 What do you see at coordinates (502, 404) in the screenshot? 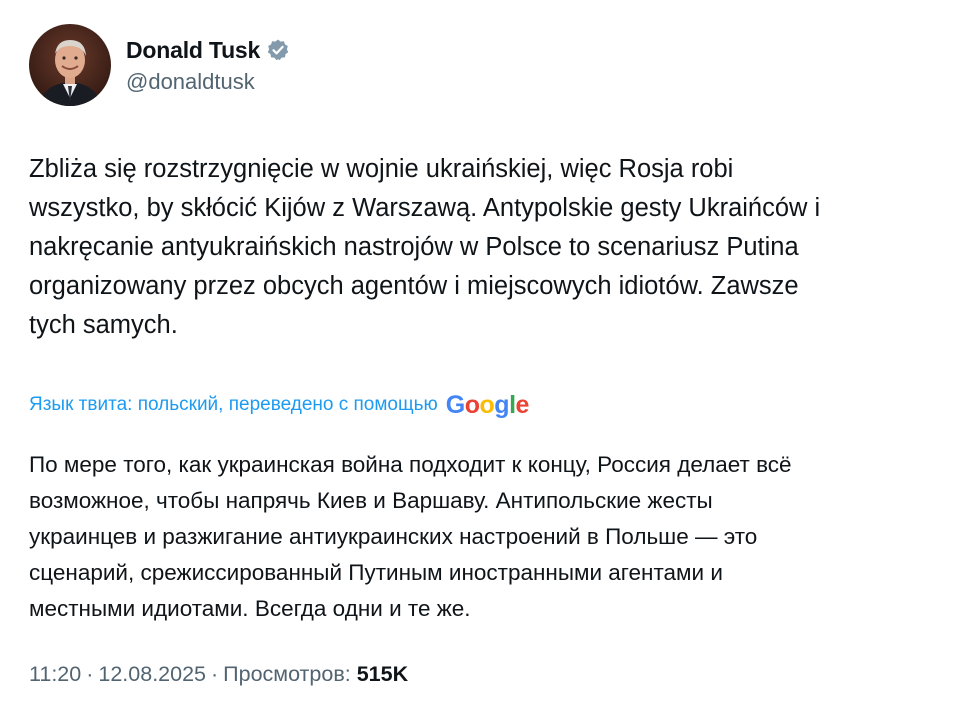
I see `google-logo-letter: g` at bounding box center [502, 404].